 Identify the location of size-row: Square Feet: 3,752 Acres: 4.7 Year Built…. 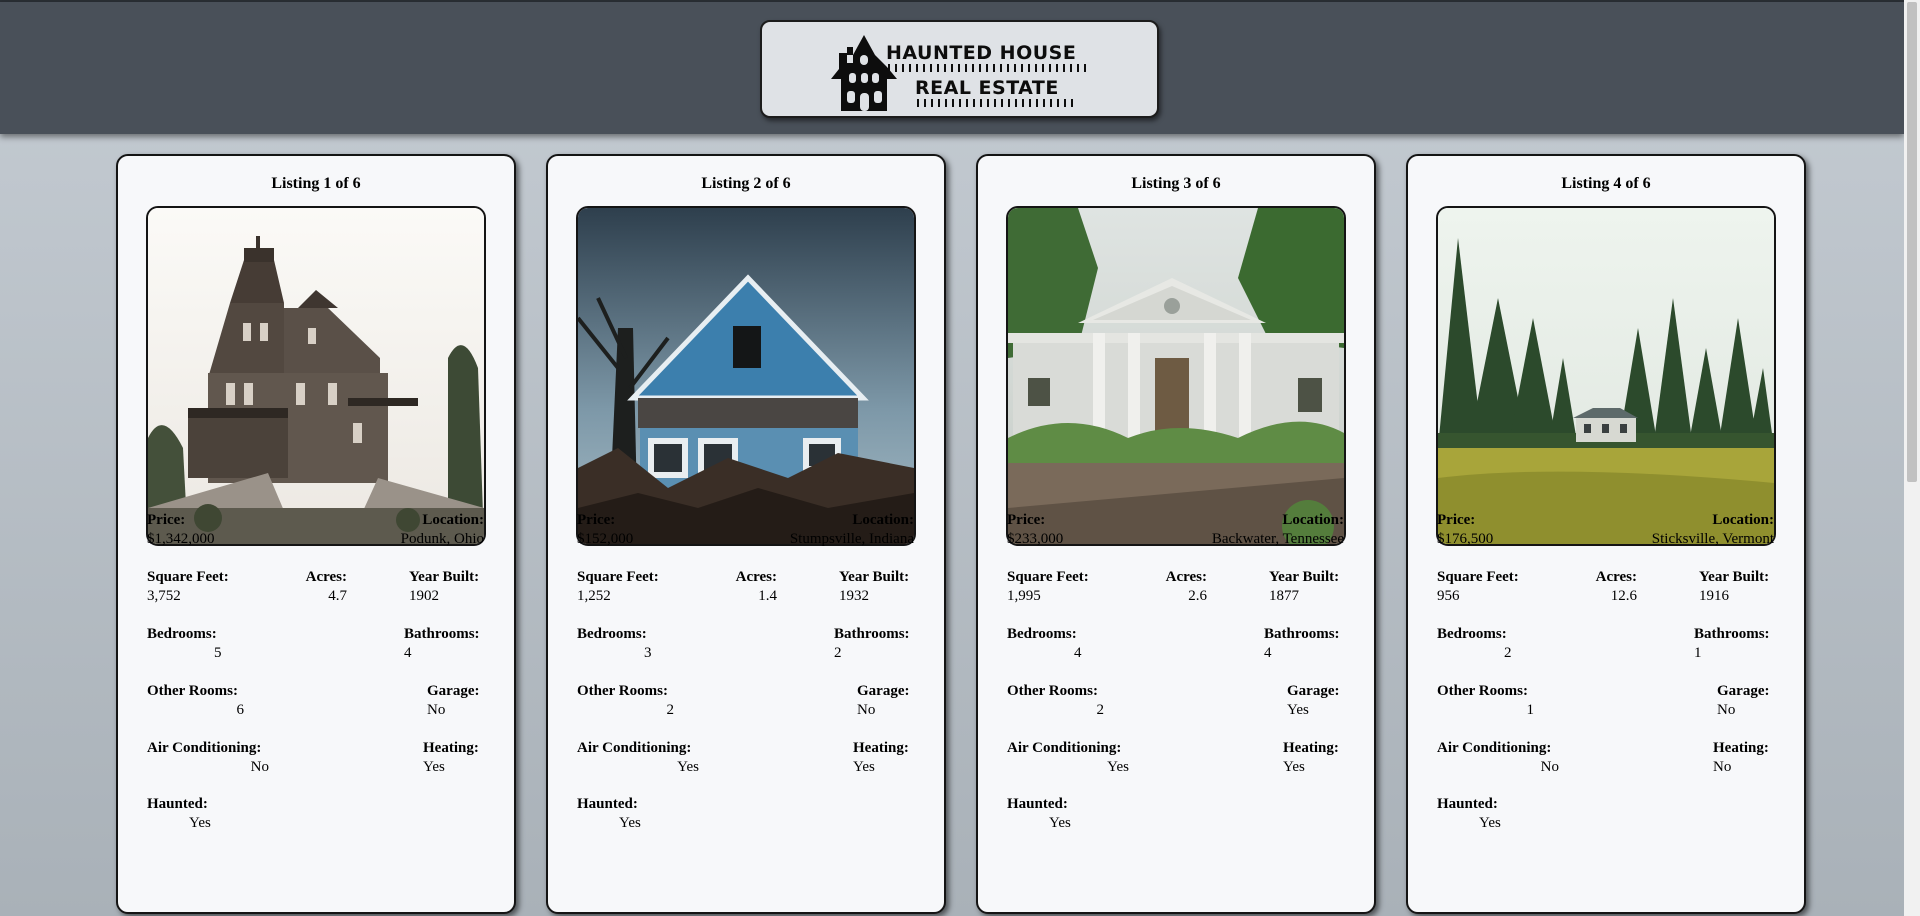
(315, 588).